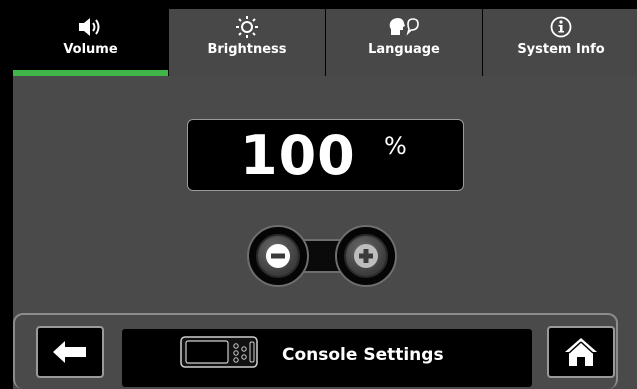  I want to click on sun-icon, so click(247, 27).